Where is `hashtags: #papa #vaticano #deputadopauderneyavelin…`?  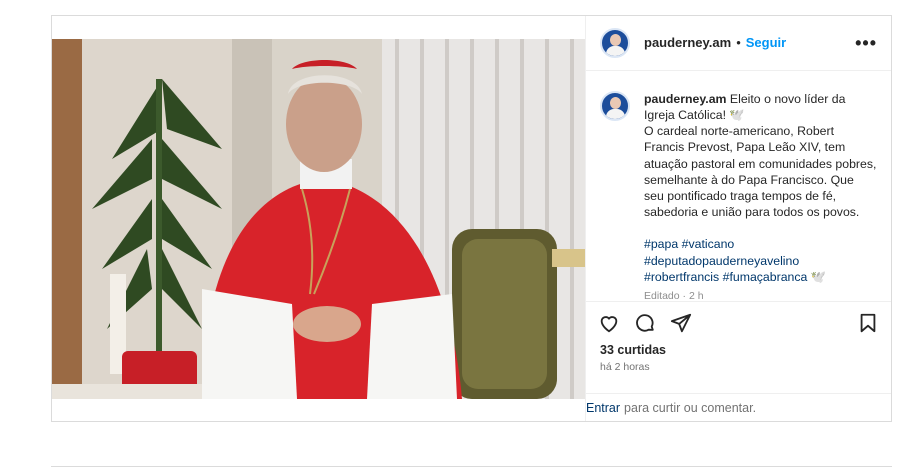 hashtags: #papa #vaticano #deputadopauderneyavelin… is located at coordinates (760, 260).